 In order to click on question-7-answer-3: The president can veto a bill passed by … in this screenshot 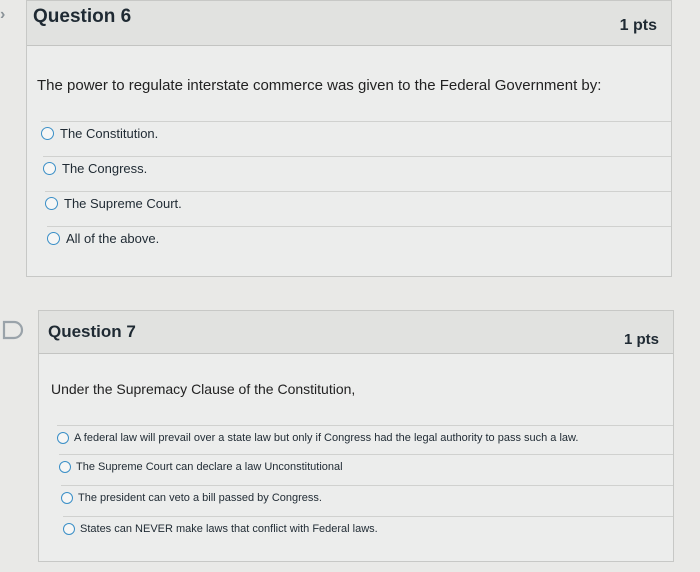, I will do `click(367, 497)`.